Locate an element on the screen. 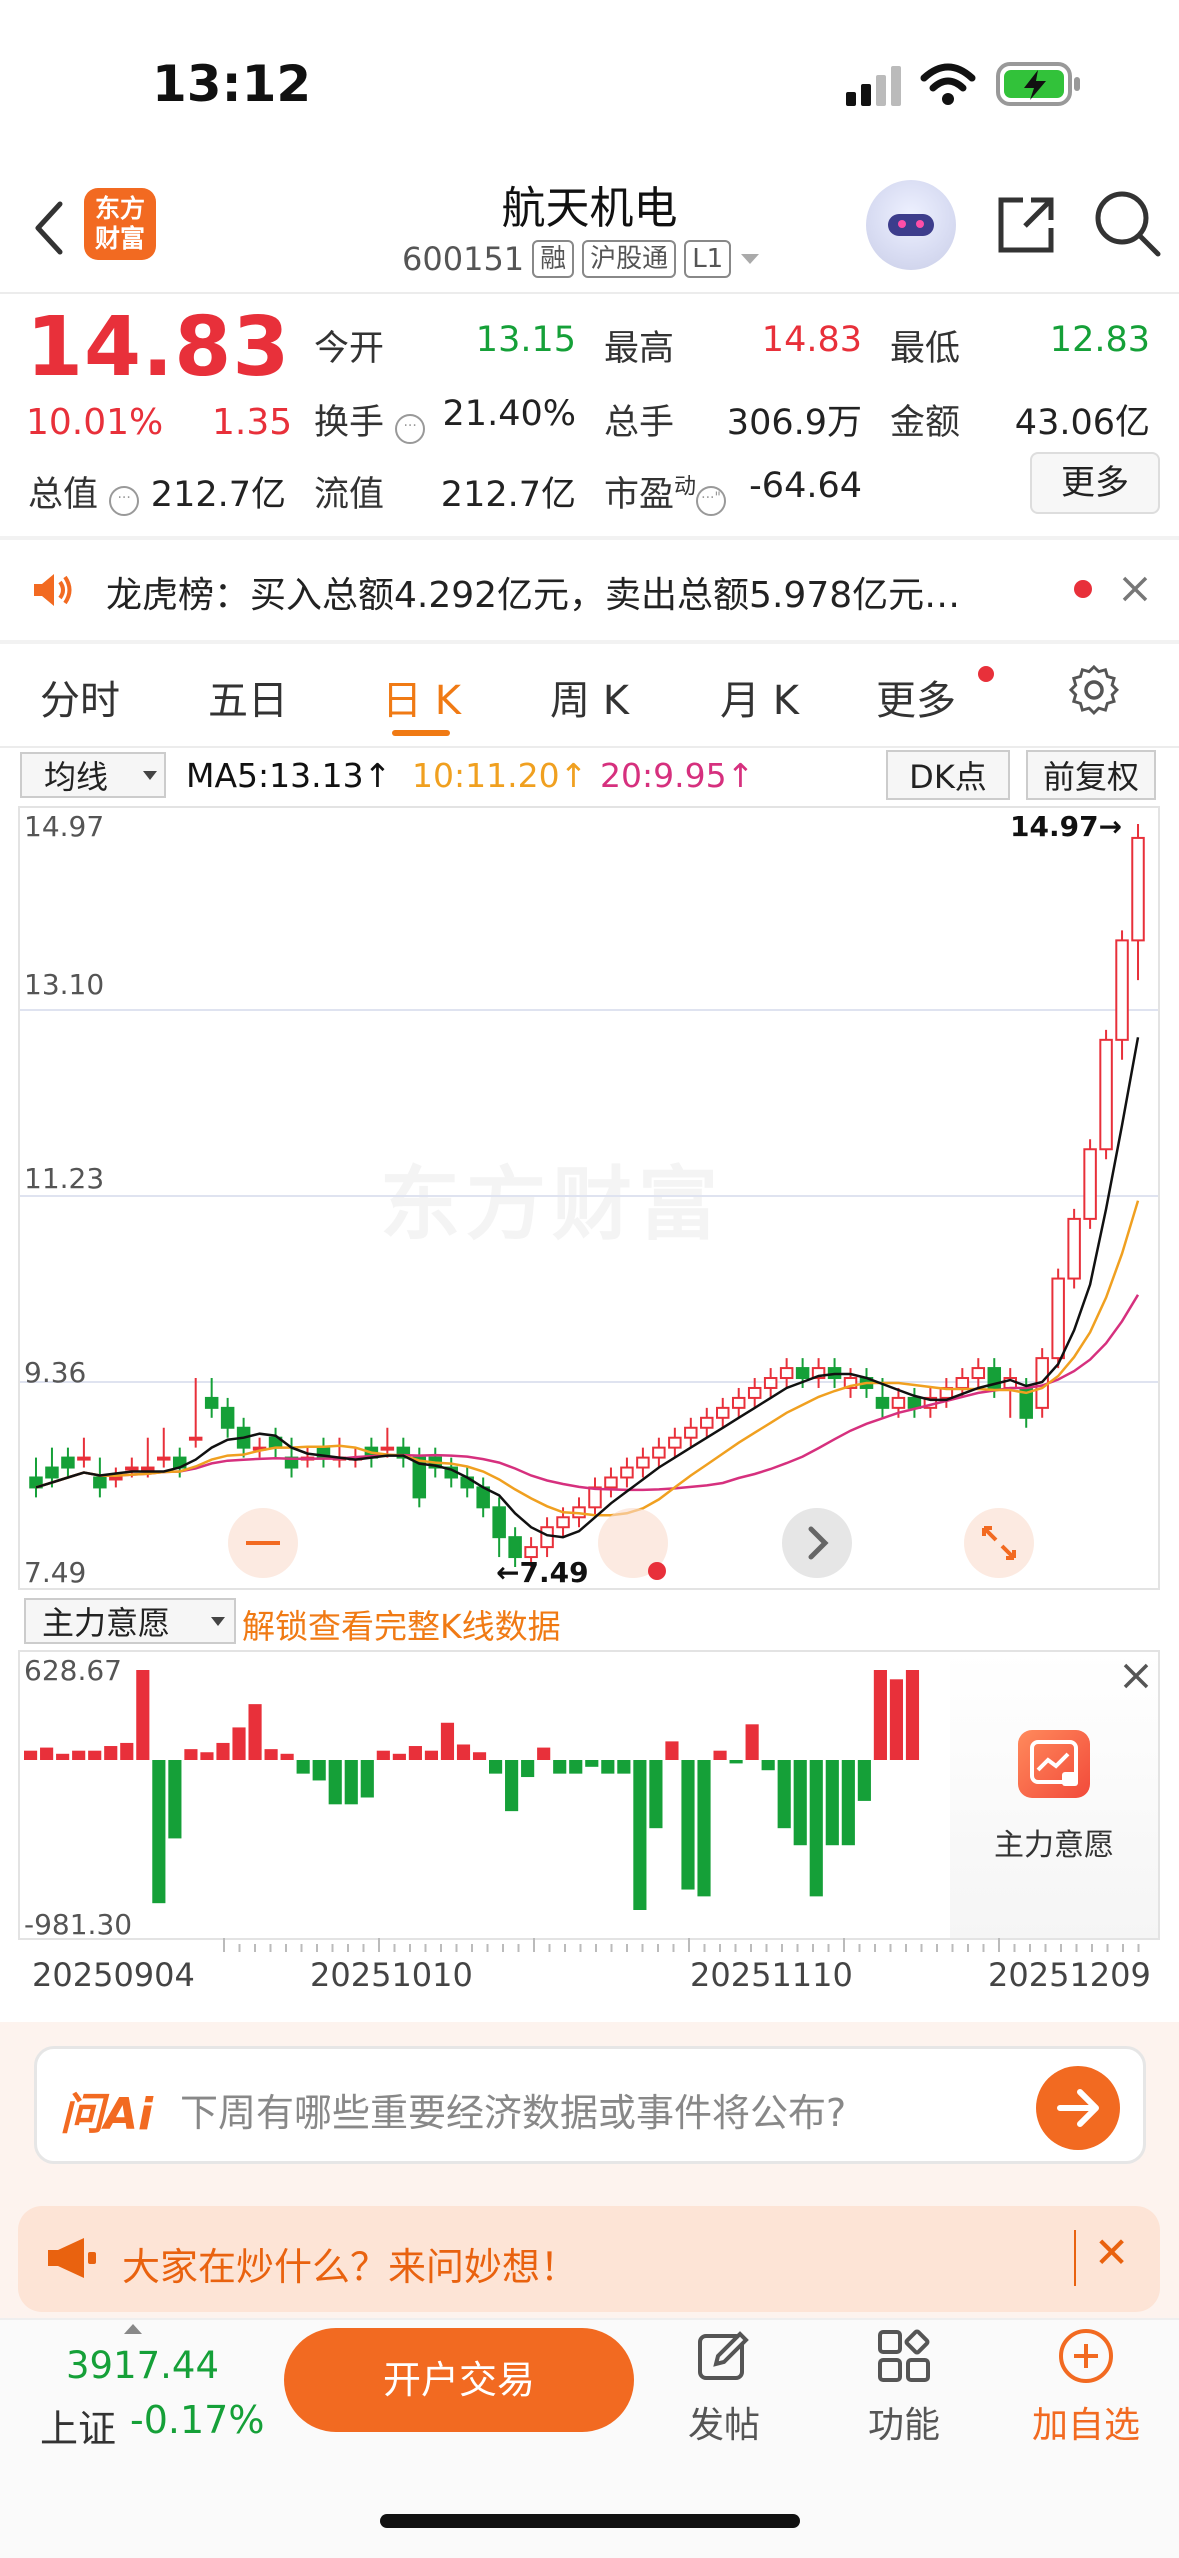 Image resolution: width=1179 pixels, height=2558 pixels. dk-point-button: DK点 is located at coordinates (948, 775).